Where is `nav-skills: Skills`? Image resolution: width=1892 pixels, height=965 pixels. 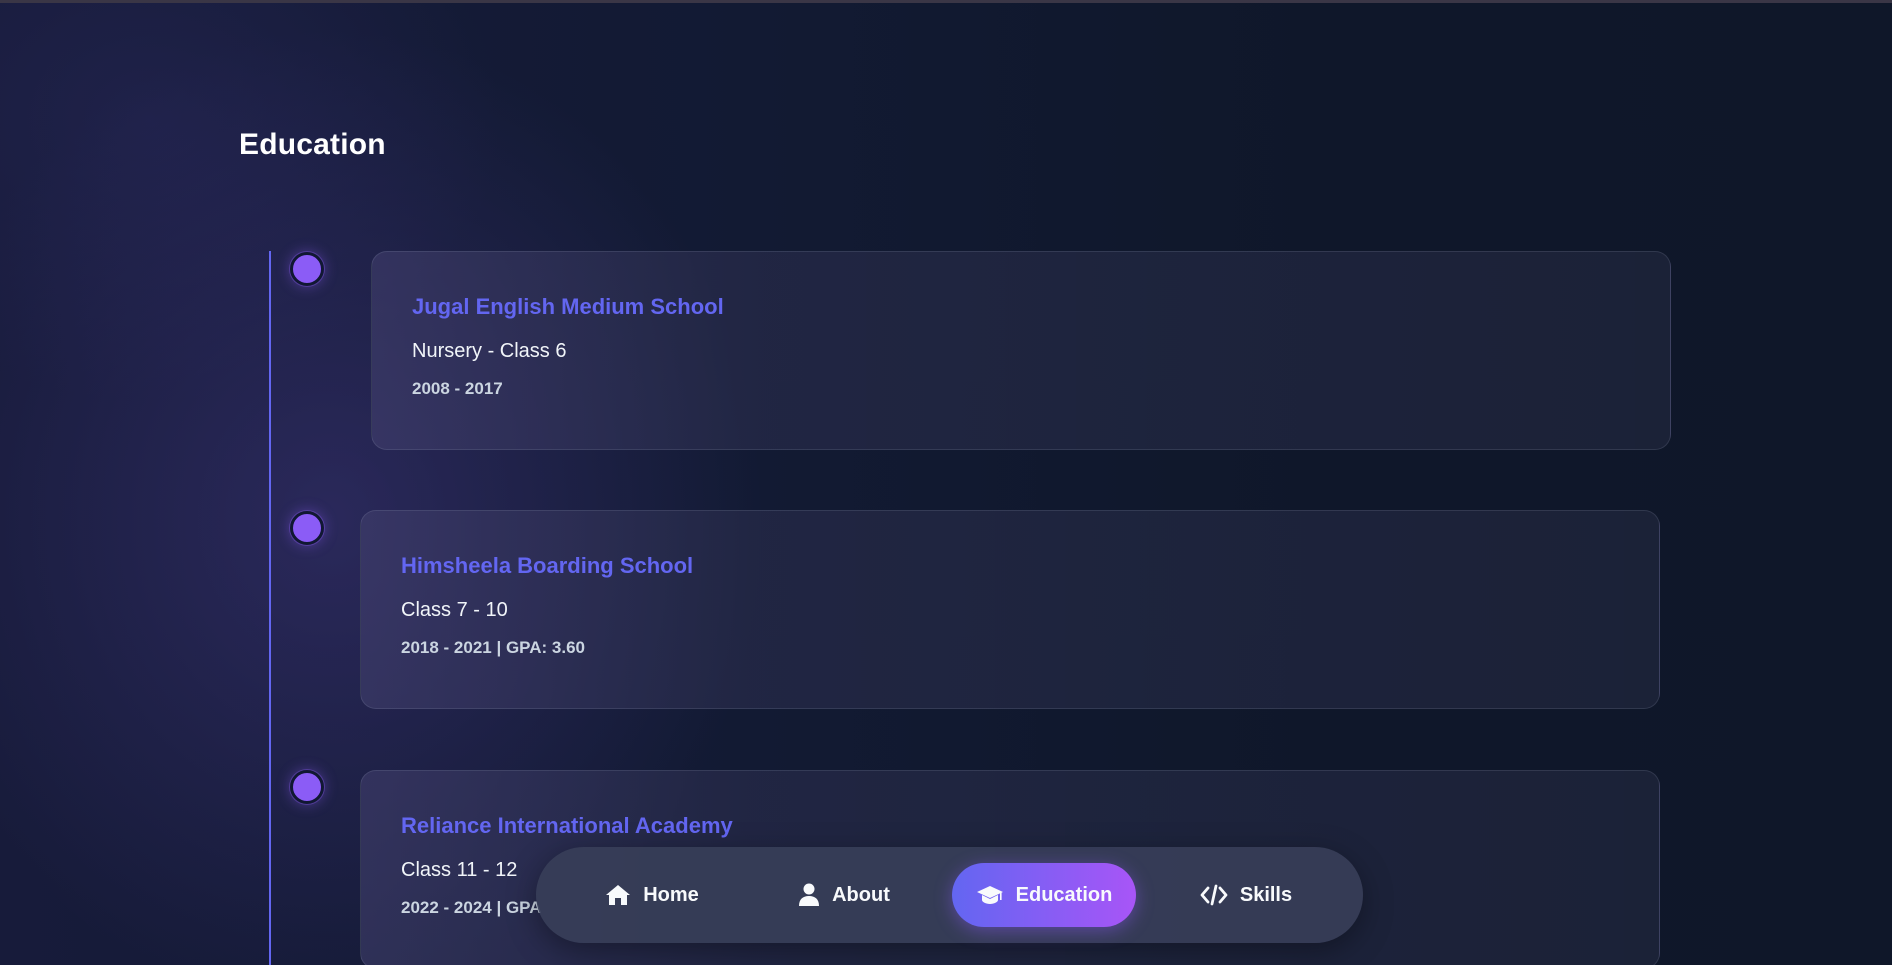 nav-skills: Skills is located at coordinates (1246, 895).